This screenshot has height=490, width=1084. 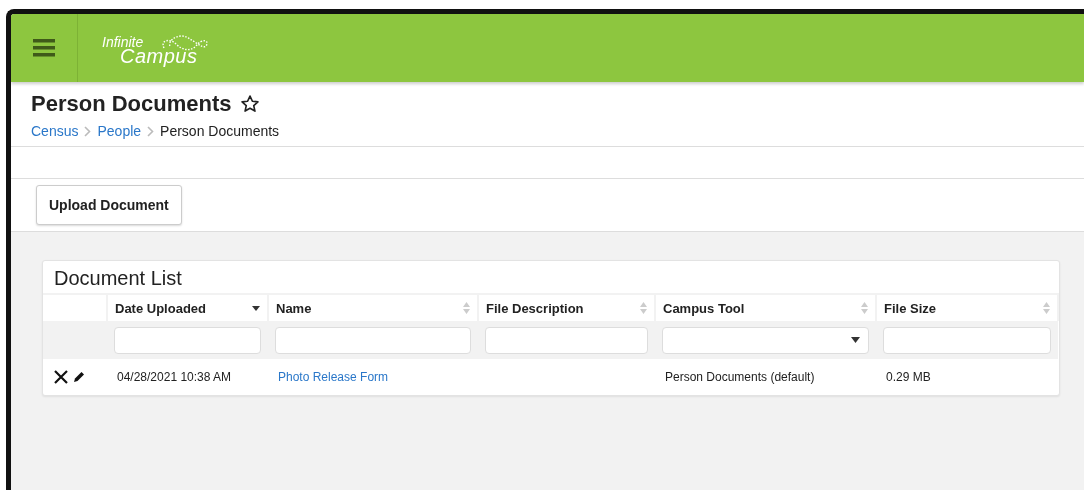 I want to click on breadcrumb-current: Person Documents, so click(x=220, y=131).